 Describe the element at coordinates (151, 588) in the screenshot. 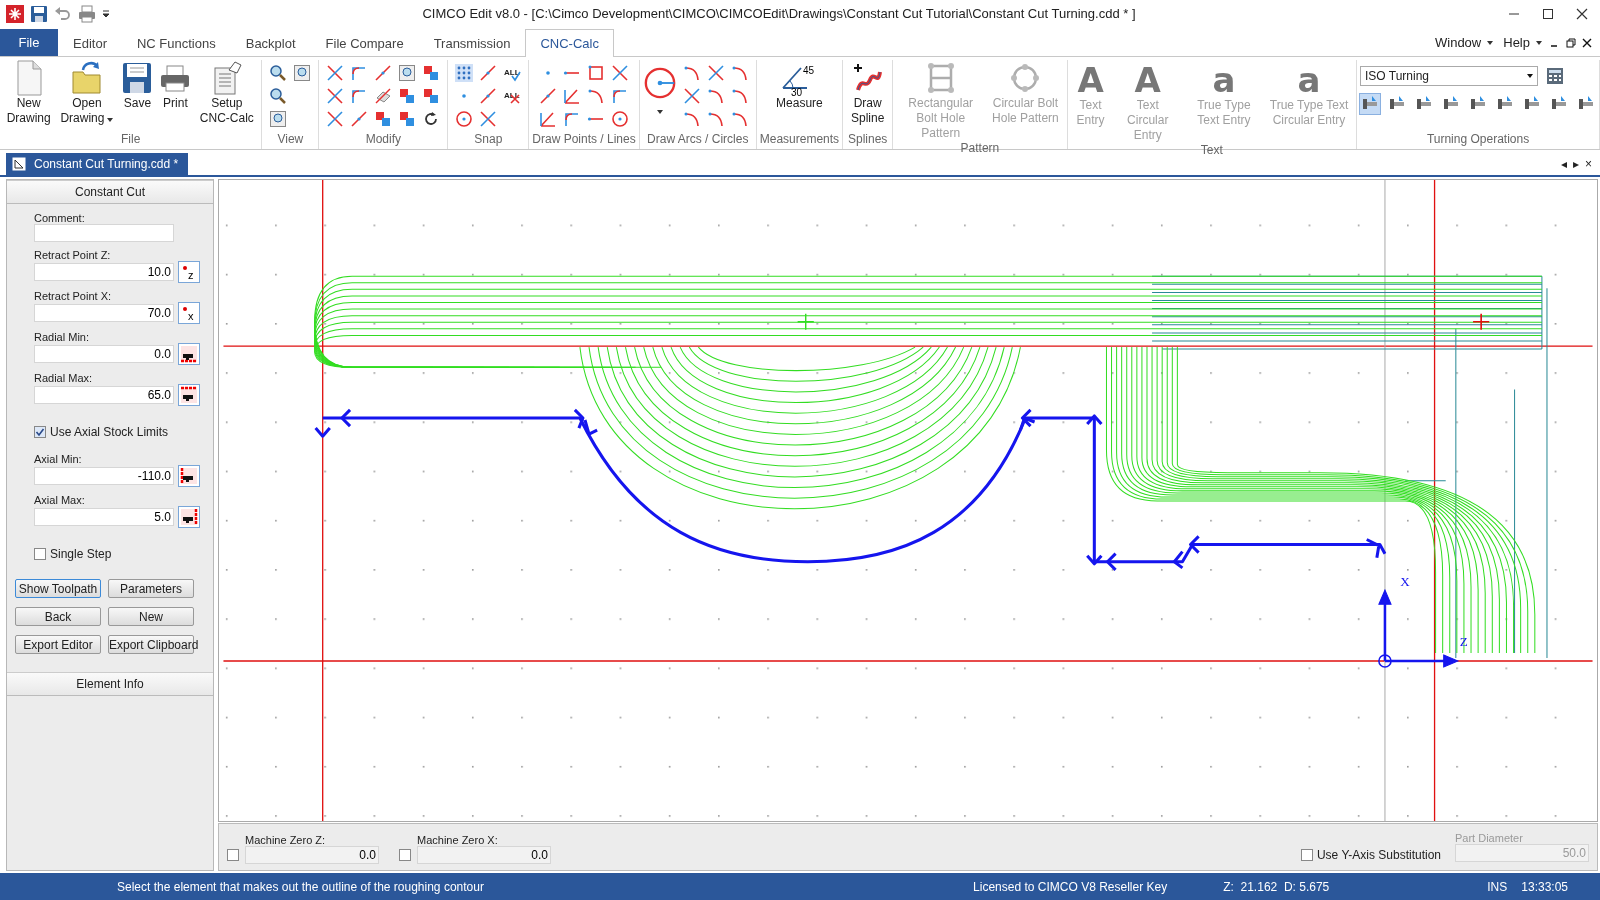

I see `panel-button: Parameters` at that location.